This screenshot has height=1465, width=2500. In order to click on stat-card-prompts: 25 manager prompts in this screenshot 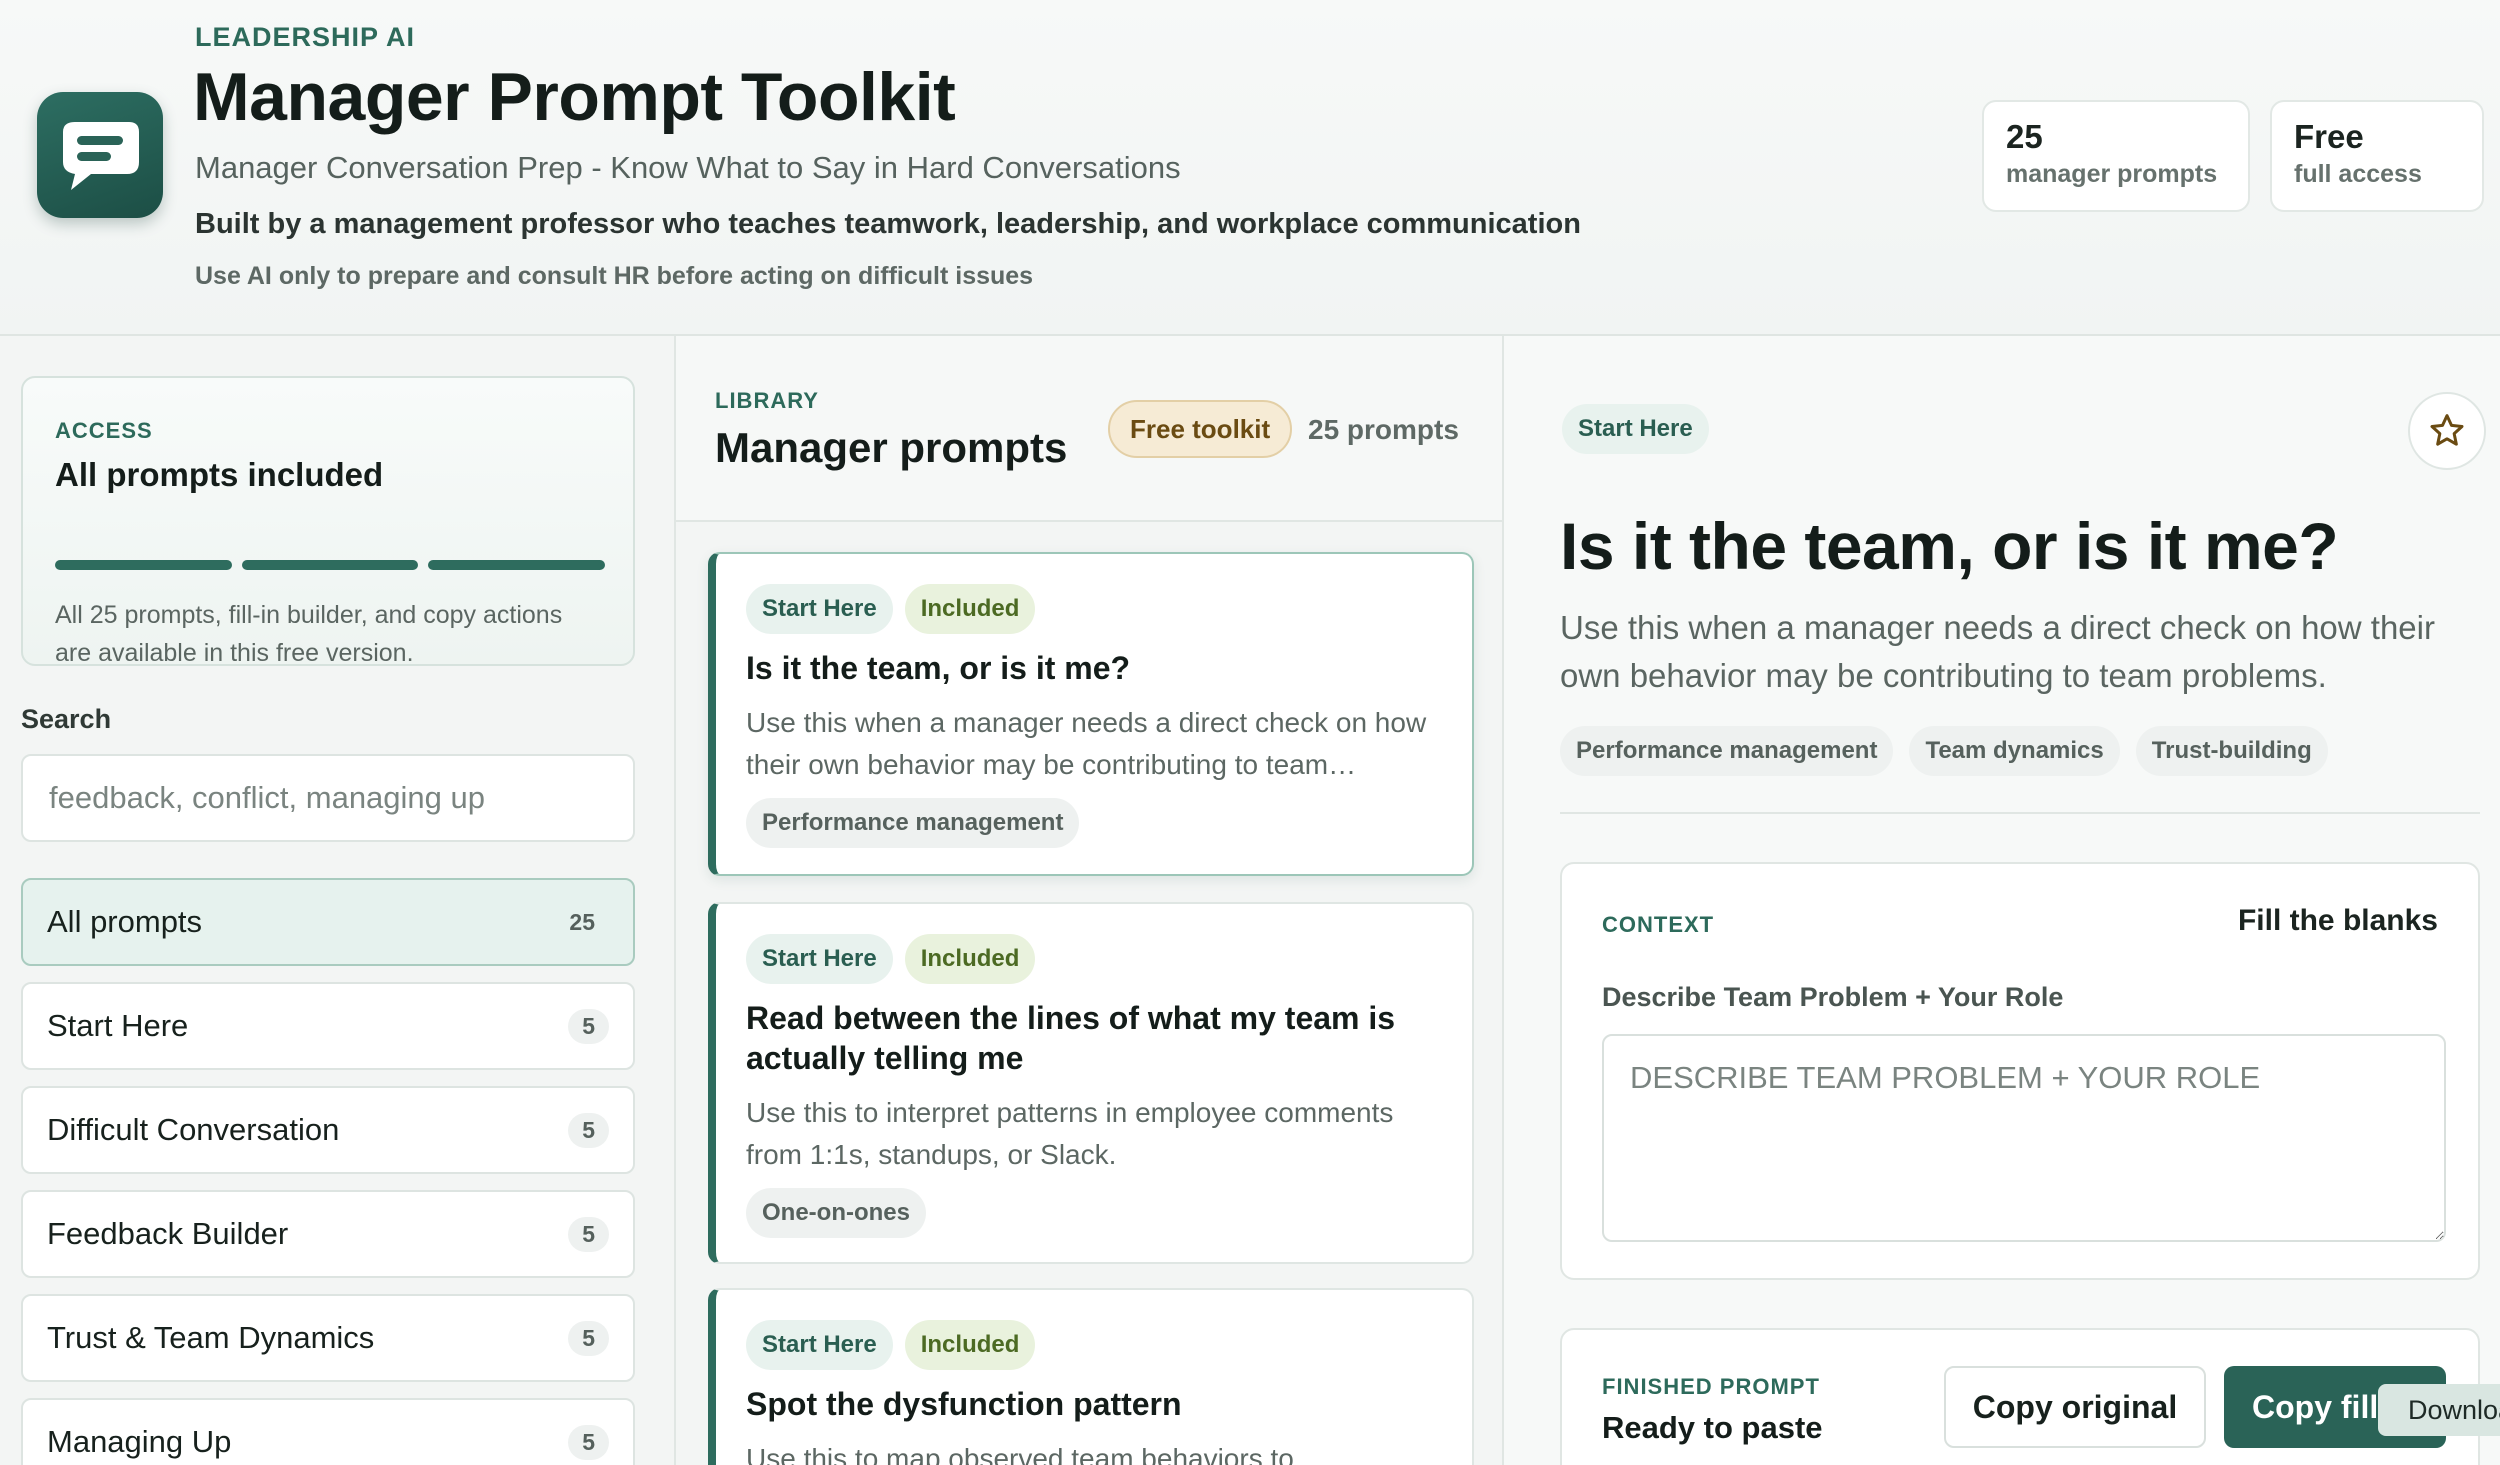, I will do `click(2116, 156)`.